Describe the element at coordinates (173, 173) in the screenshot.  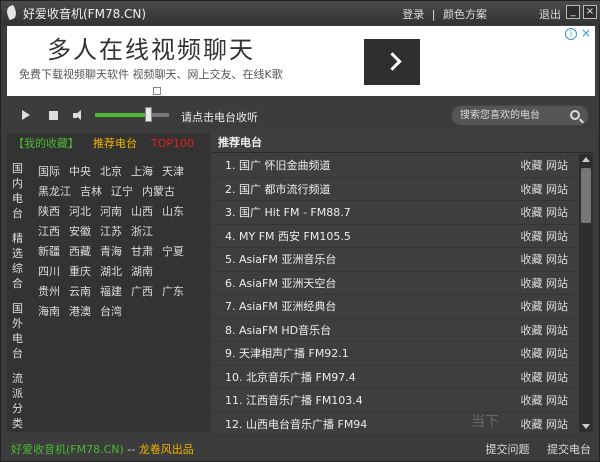
I see `region-link: 天津` at that location.